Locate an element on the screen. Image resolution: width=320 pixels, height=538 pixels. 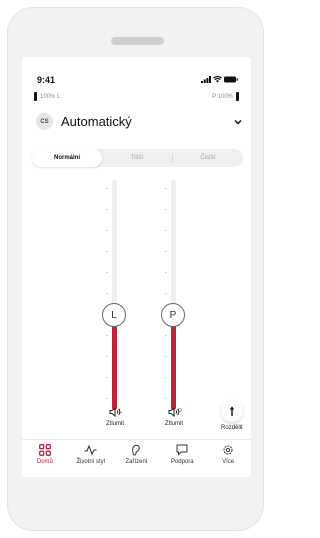
status-icons is located at coordinates (219, 79).